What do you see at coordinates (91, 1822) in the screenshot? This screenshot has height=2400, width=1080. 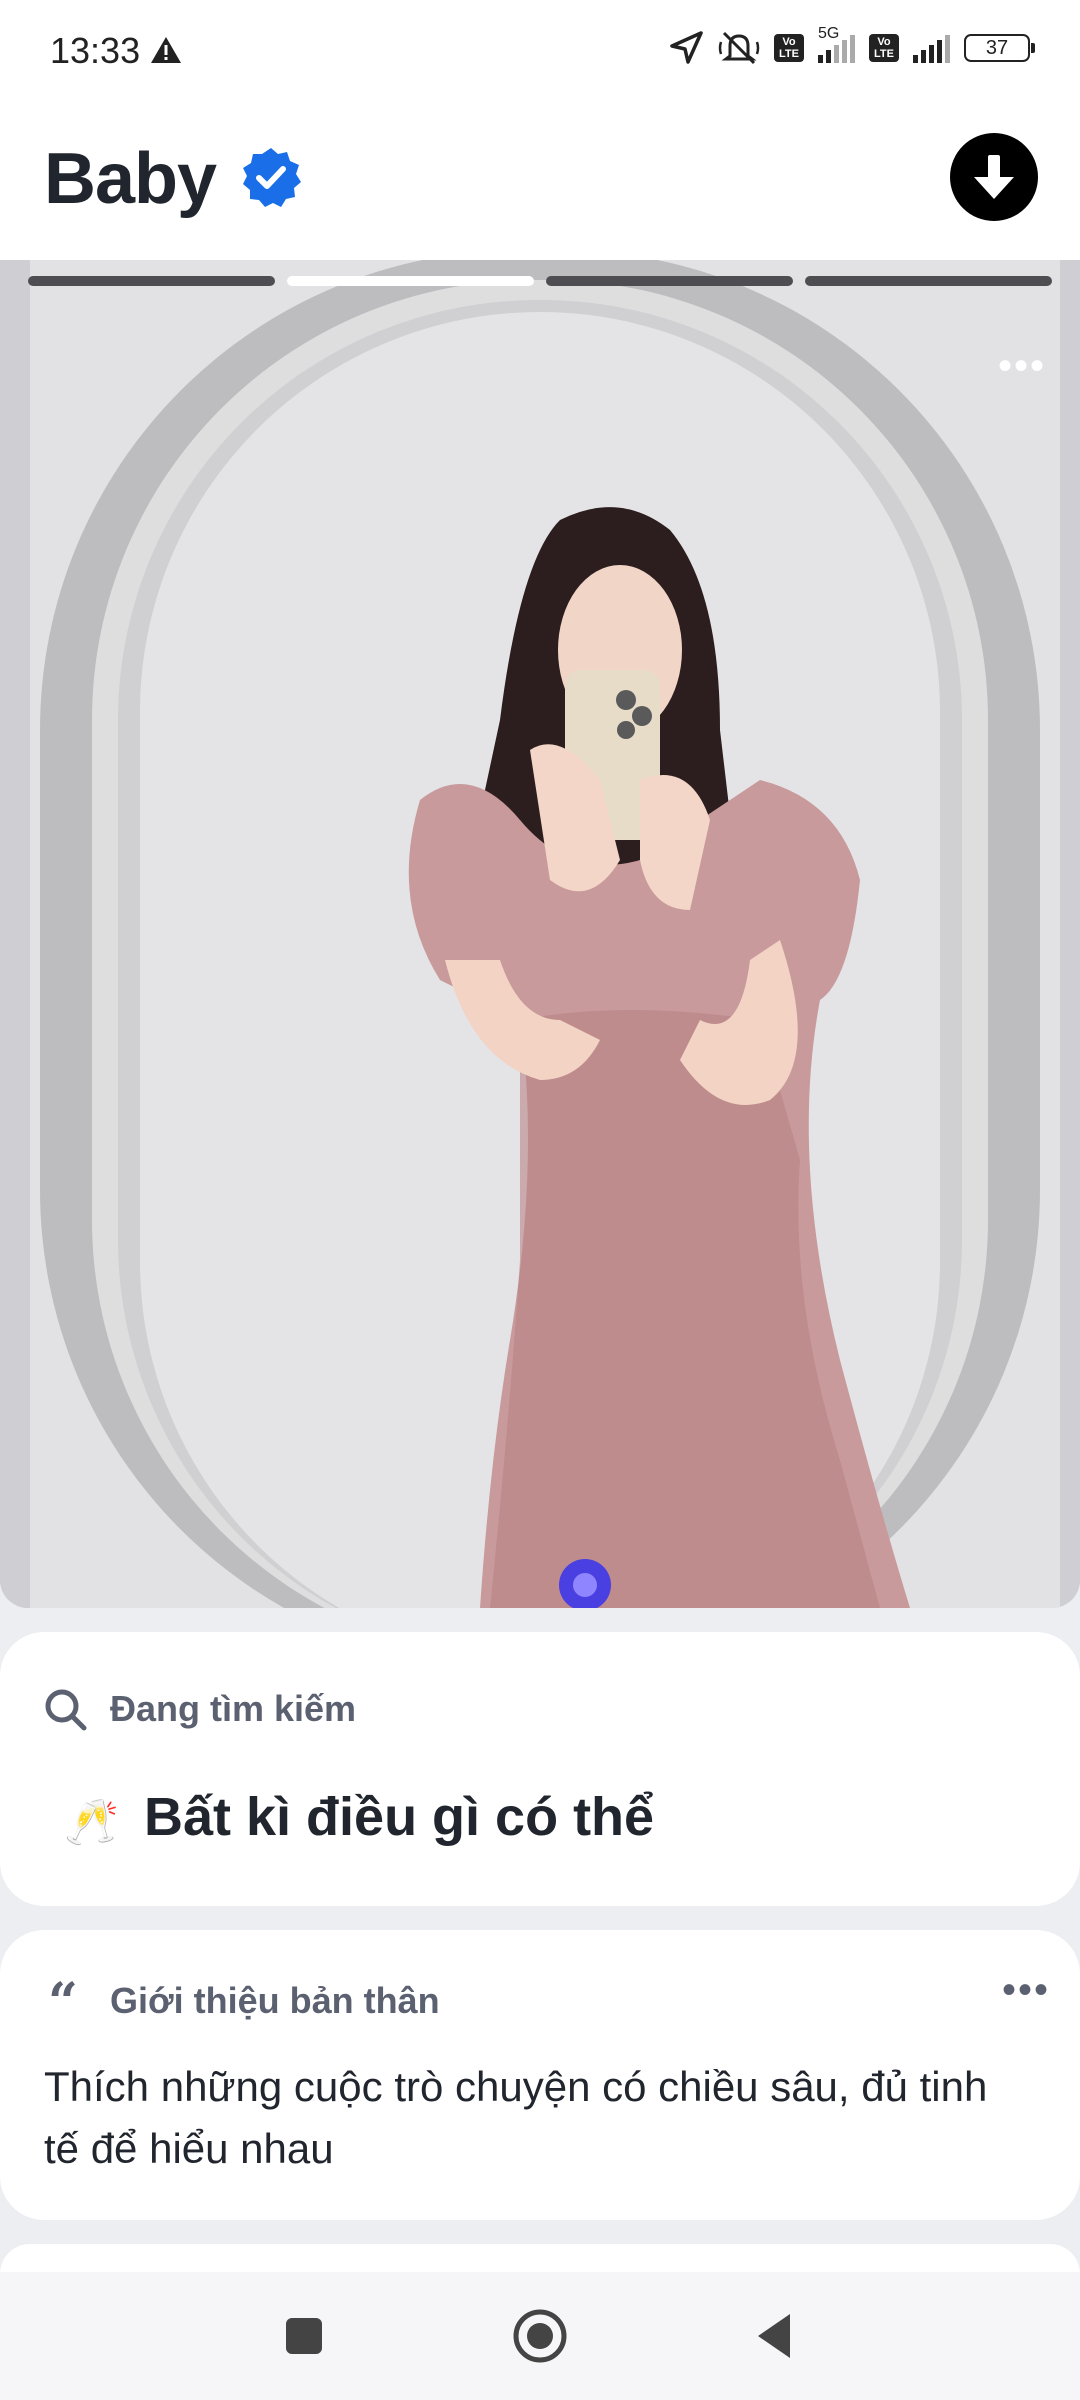 I see `cheers-emoji-icon: 🥂` at bounding box center [91, 1822].